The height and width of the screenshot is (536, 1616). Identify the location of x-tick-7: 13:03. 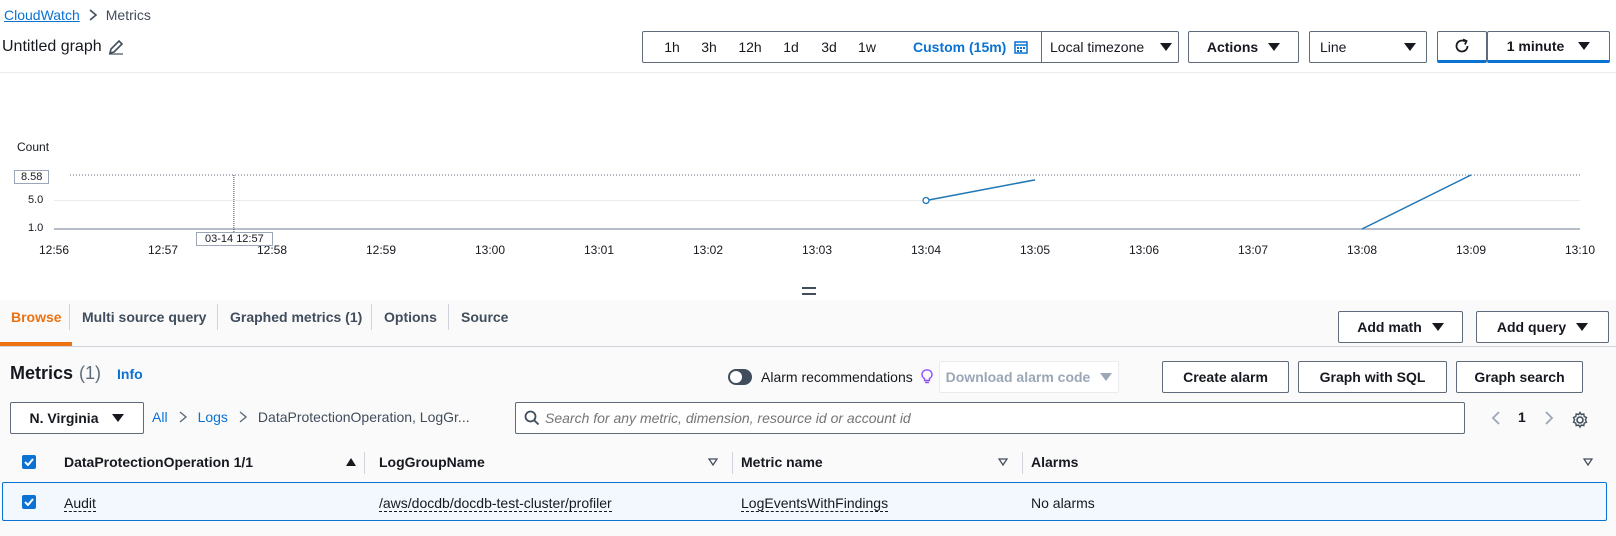
(817, 250).